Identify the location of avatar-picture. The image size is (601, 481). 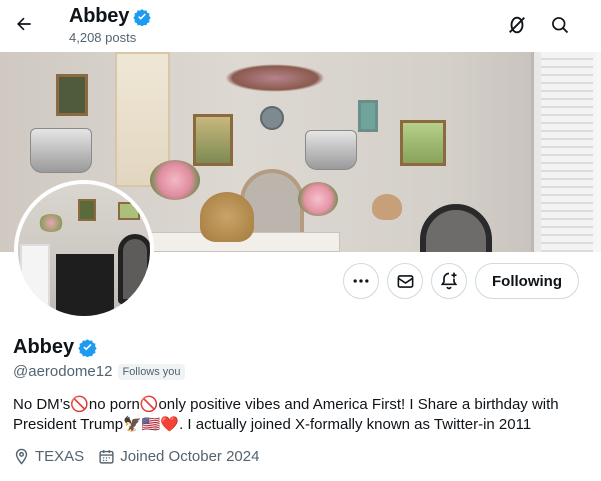
(87, 210).